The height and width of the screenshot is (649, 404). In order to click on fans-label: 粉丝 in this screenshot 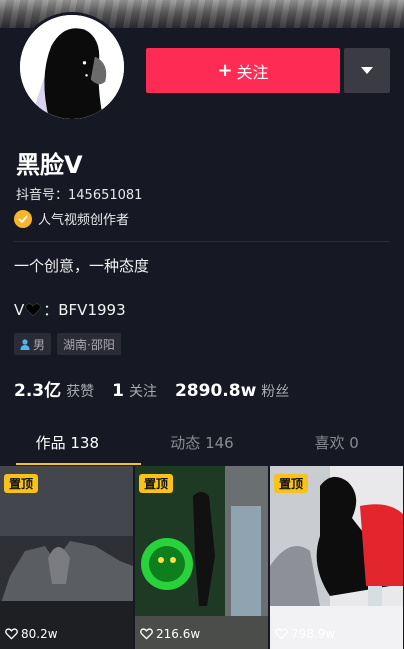, I will do `click(275, 392)`.